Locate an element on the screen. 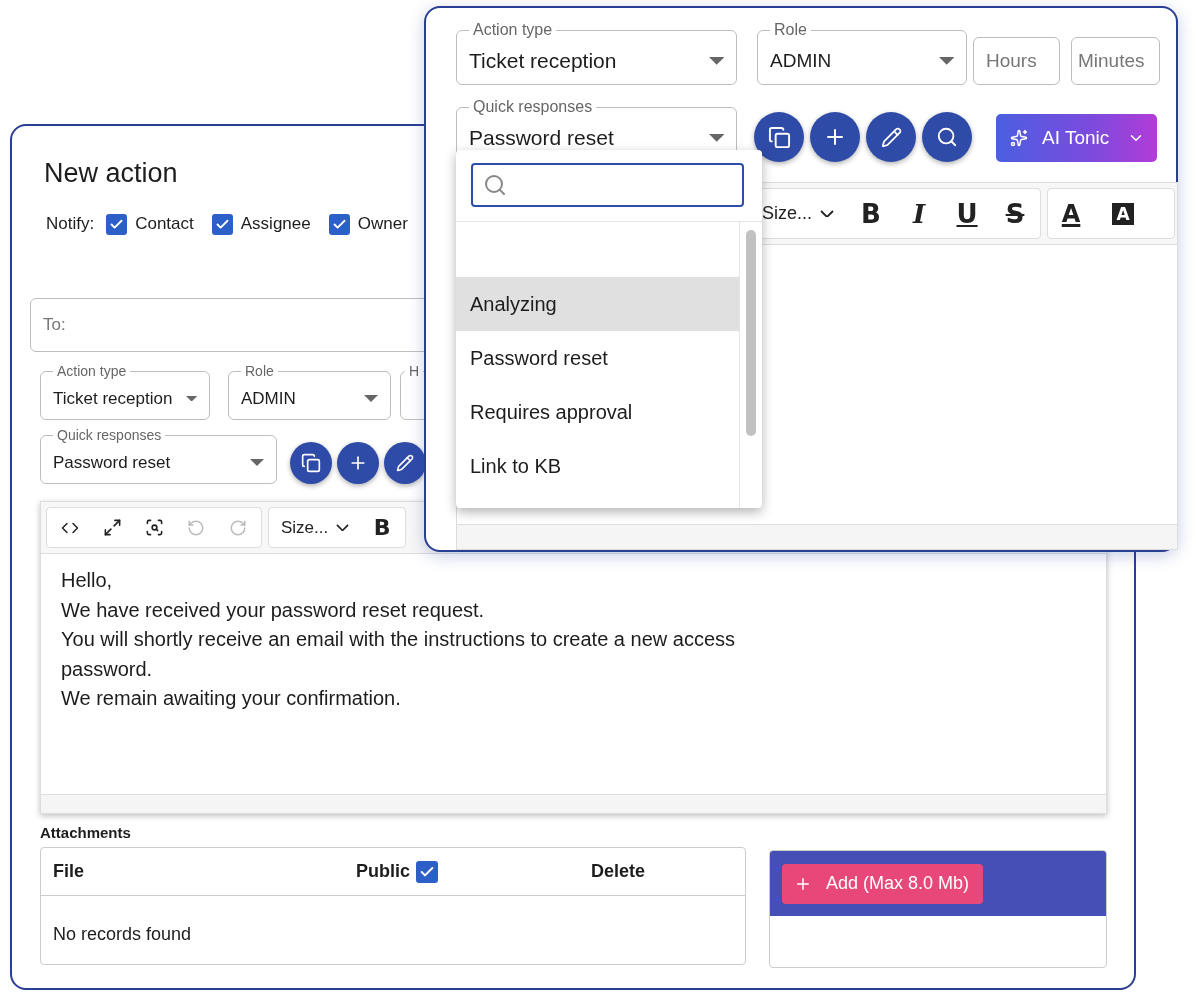 This screenshot has width=1200, height=1006. search-field is located at coordinates (607, 185).